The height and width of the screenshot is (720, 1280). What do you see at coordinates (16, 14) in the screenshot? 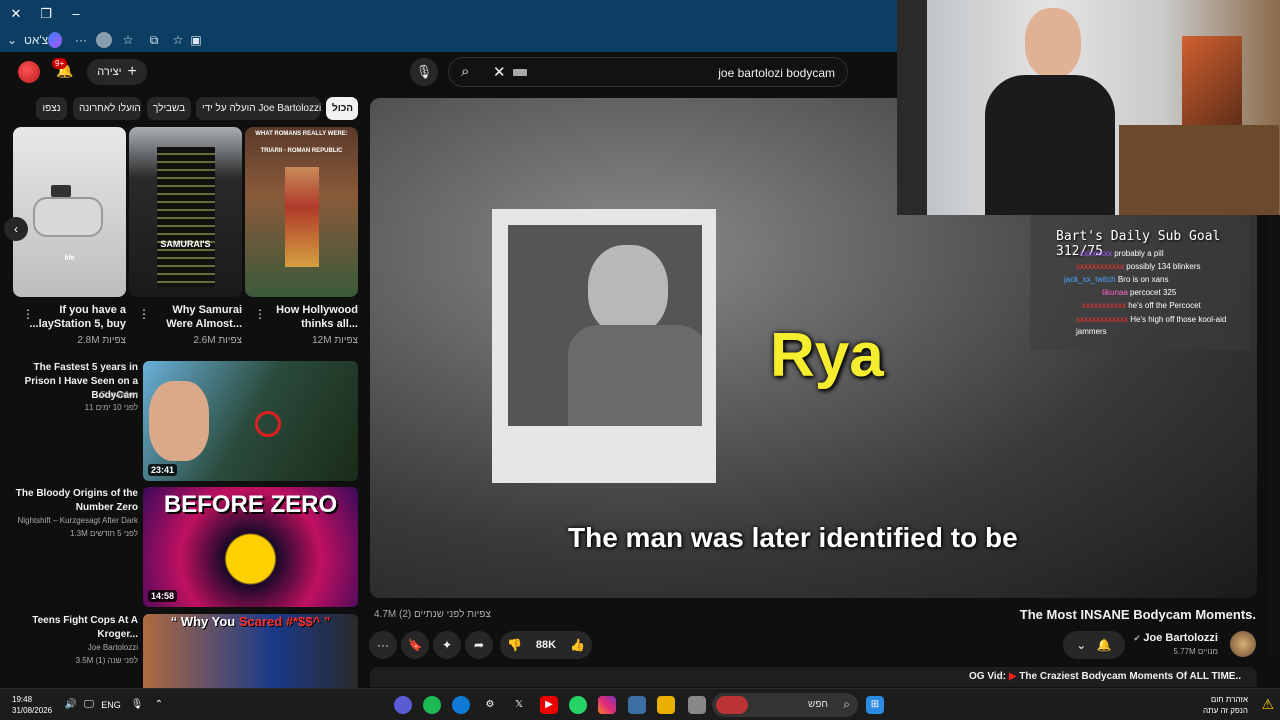
I see `close-window-button: ✕` at bounding box center [16, 14].